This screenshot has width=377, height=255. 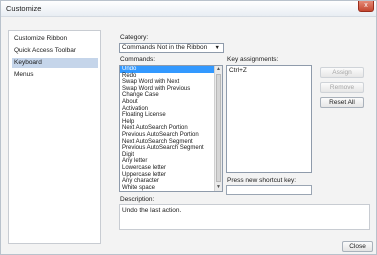 I want to click on command-item: Next AutoSearch Portion, so click(x=171, y=128).